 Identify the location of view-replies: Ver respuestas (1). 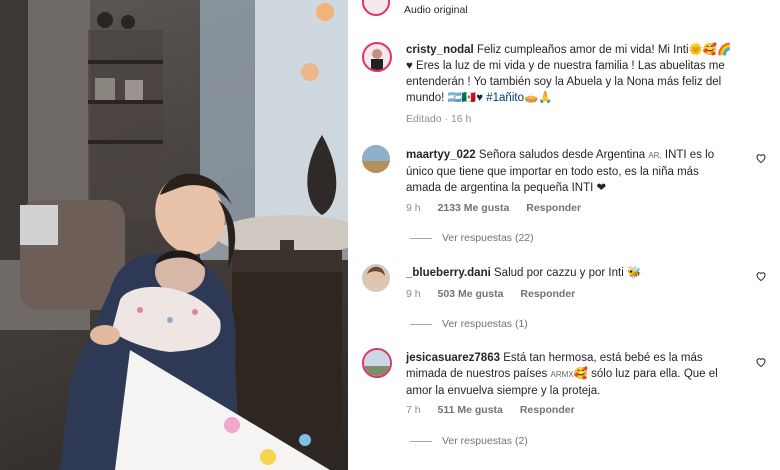
(469, 324).